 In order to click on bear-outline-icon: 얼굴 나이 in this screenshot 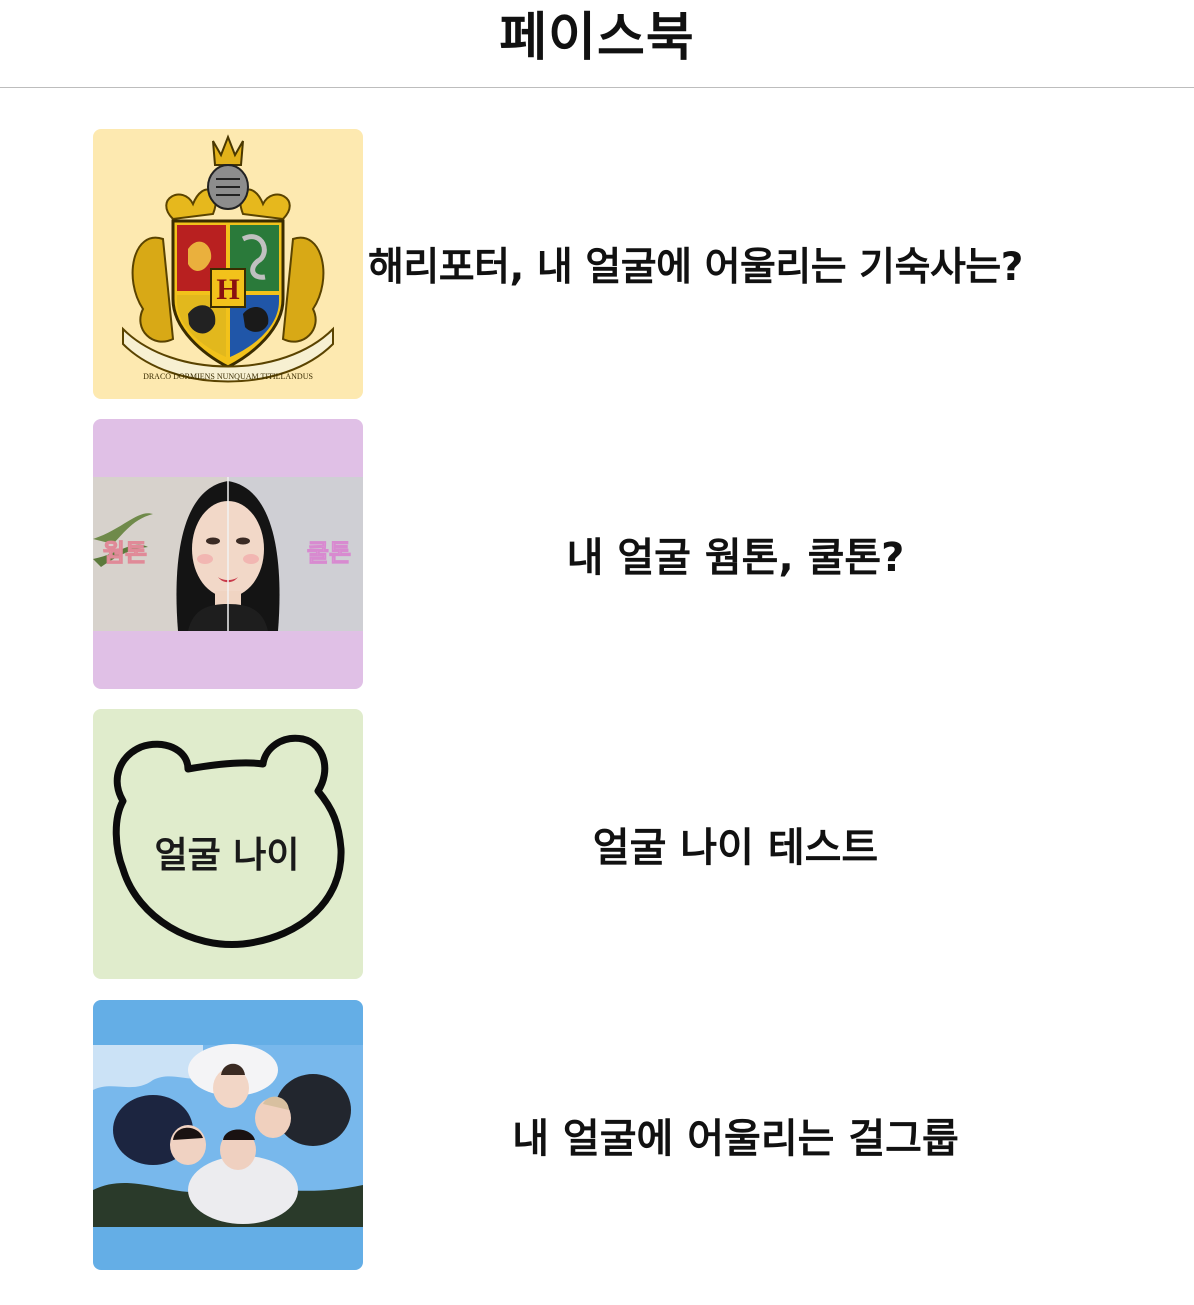, I will do `click(228, 841)`.